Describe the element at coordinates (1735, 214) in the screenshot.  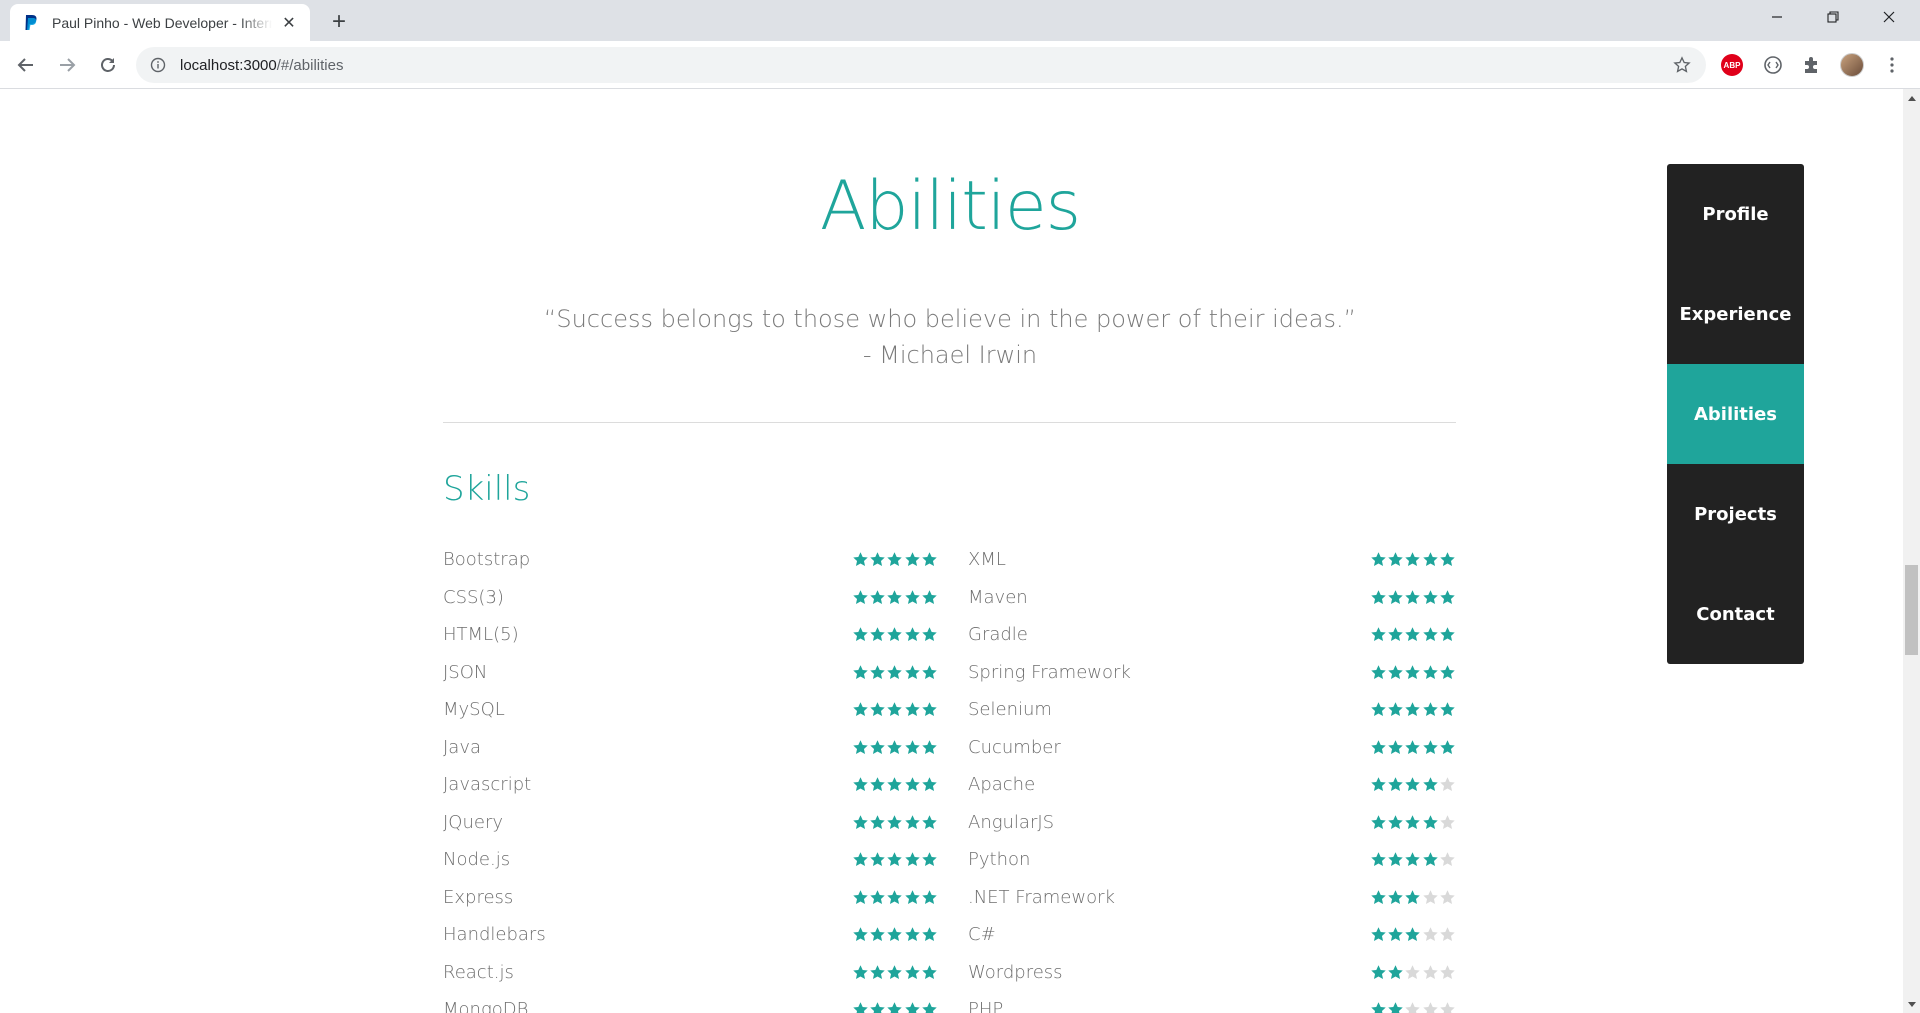
I see `sidenav-item-profile: Profile` at that location.